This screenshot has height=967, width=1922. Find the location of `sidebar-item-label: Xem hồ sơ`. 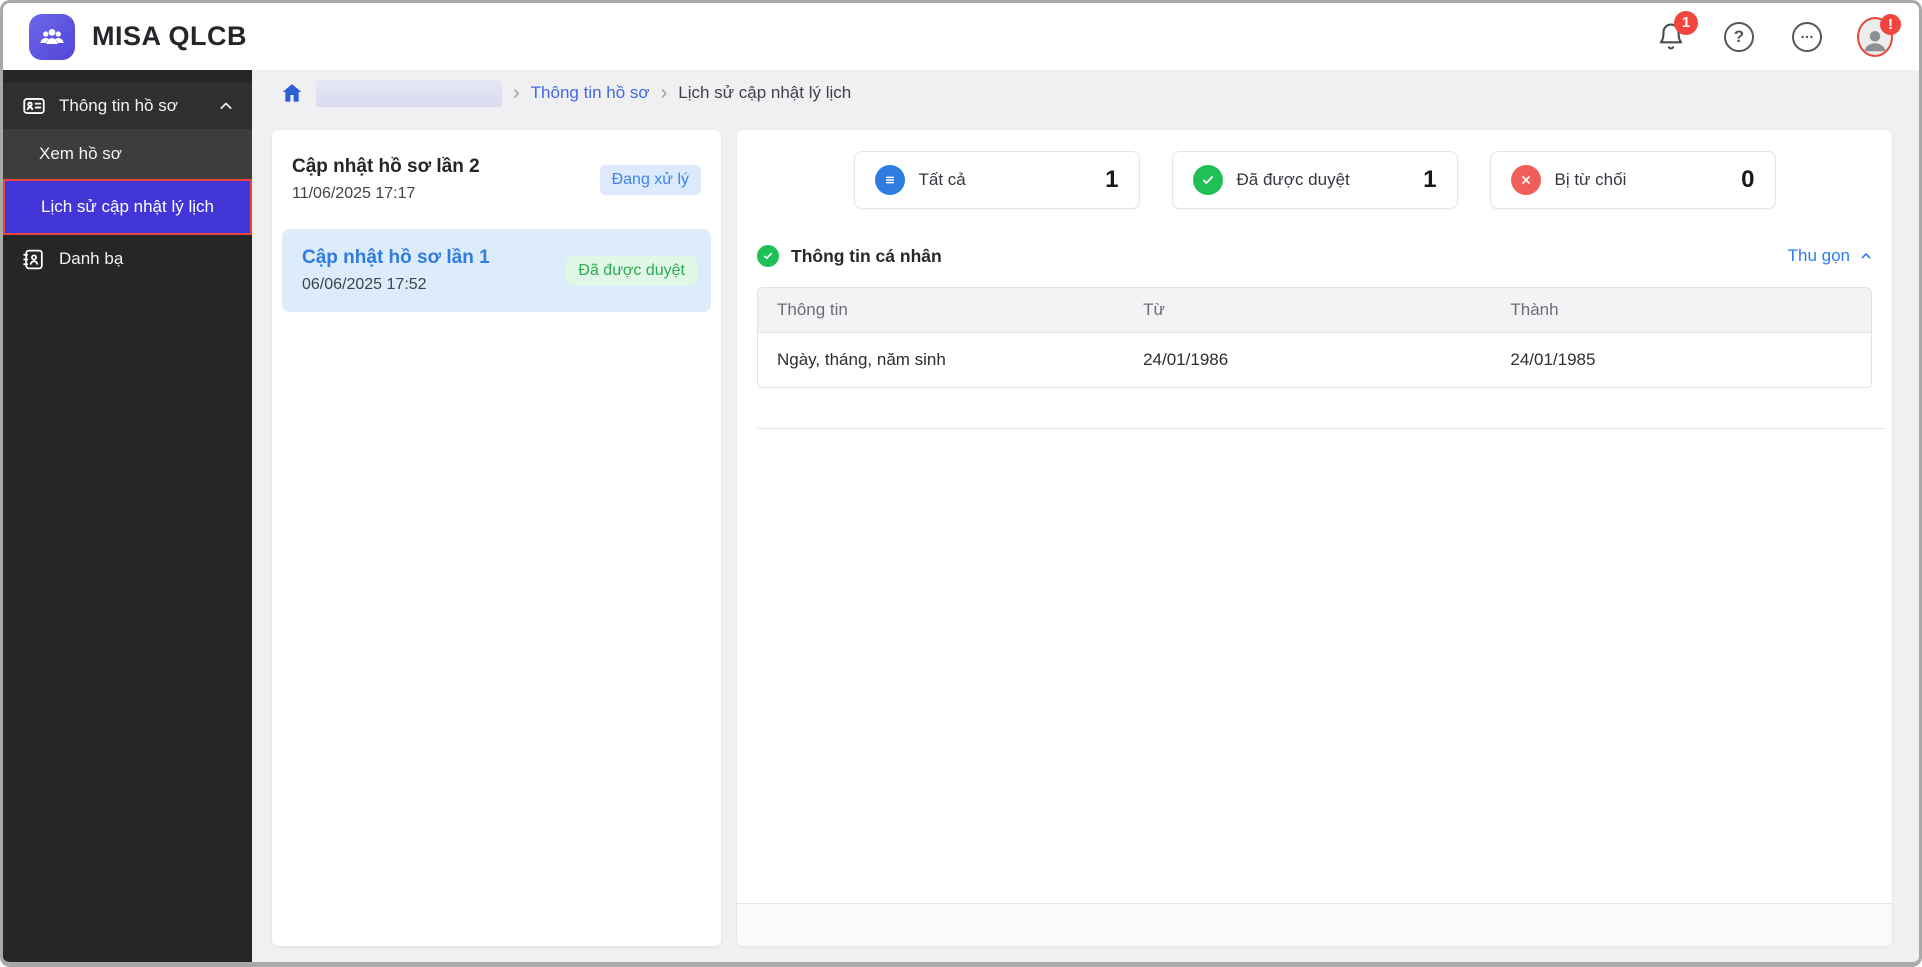

sidebar-item-label: Xem hồ sơ is located at coordinates (80, 153).